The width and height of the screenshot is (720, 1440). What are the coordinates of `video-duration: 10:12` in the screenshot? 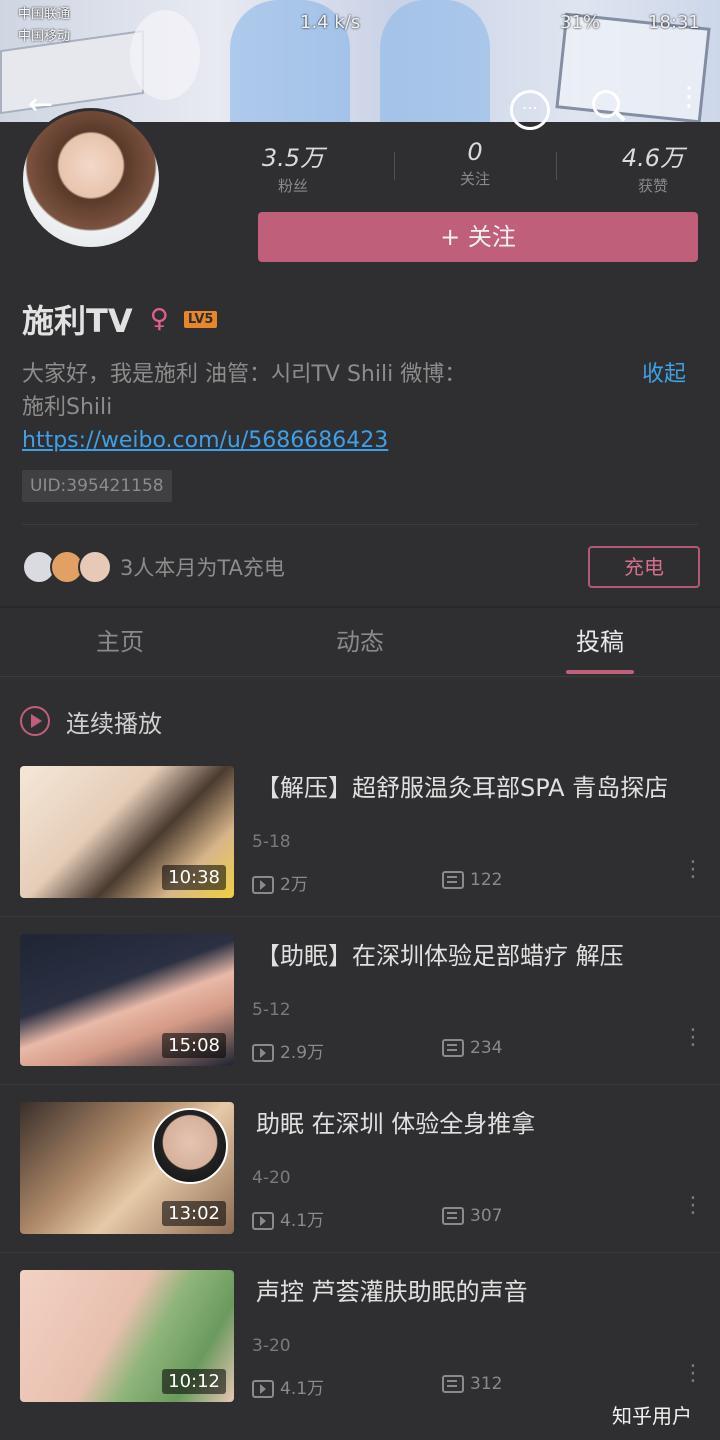 It's located at (194, 1381).